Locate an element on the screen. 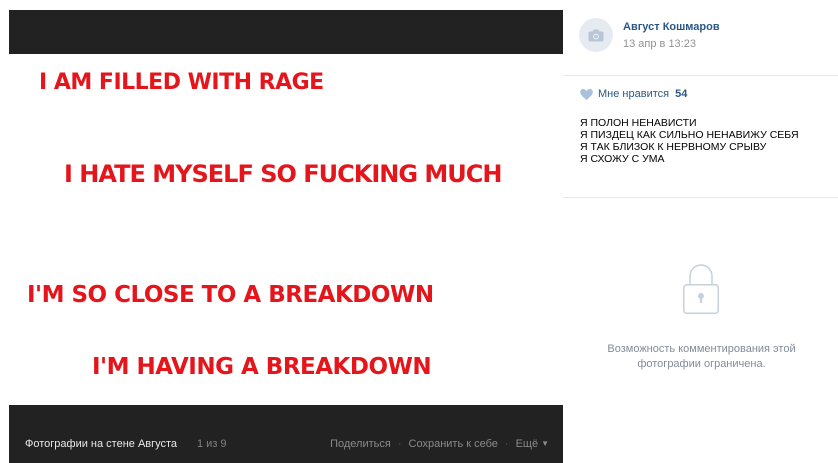 The image size is (838, 463). divider is located at coordinates (700, 197).